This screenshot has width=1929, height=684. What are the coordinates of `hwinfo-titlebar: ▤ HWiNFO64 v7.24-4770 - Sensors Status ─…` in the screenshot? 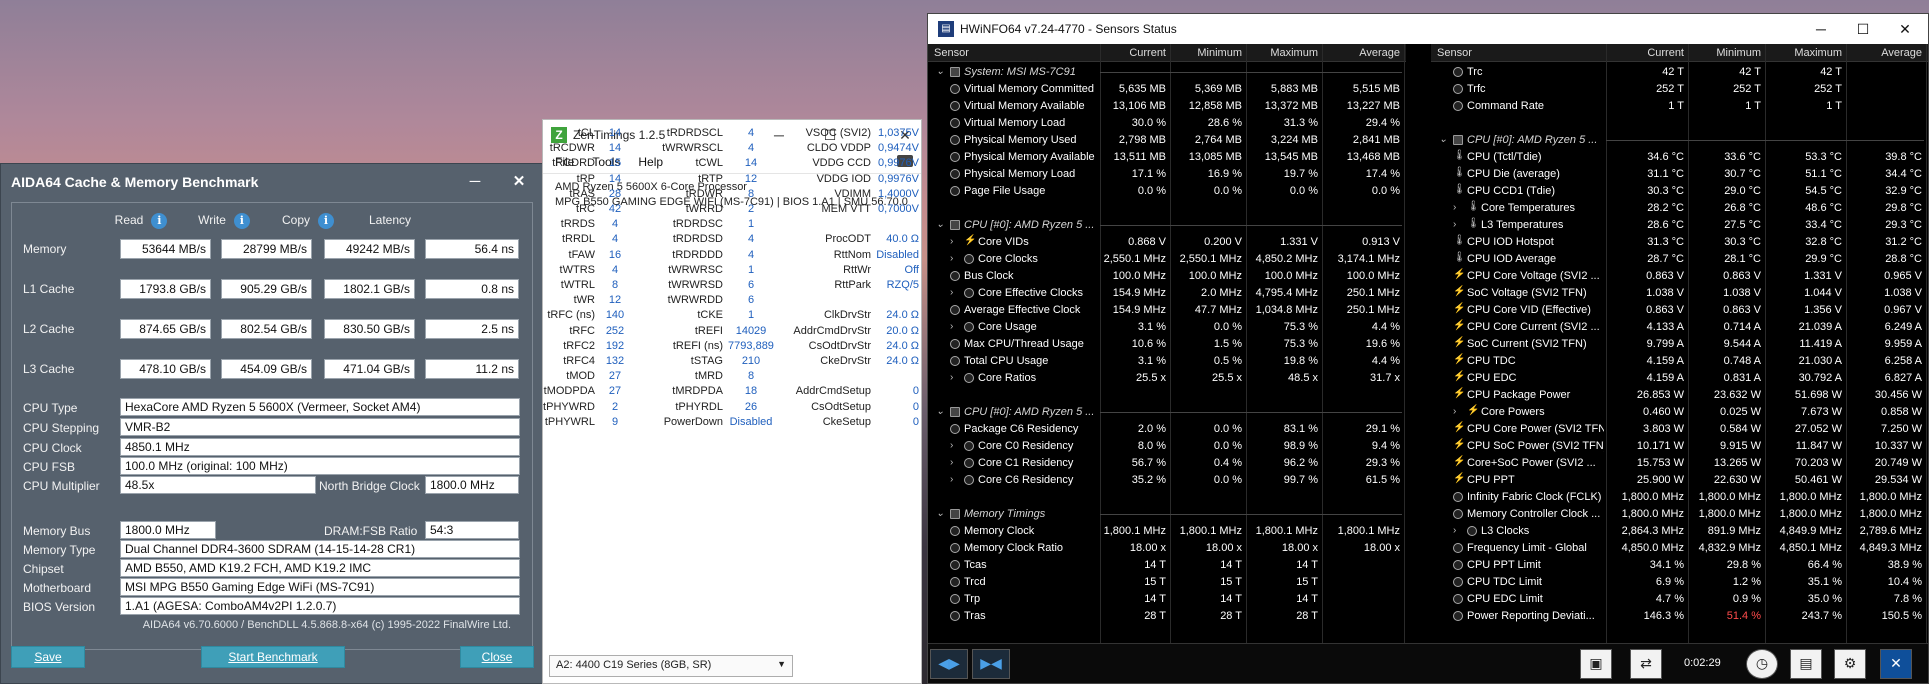 It's located at (1428, 29).